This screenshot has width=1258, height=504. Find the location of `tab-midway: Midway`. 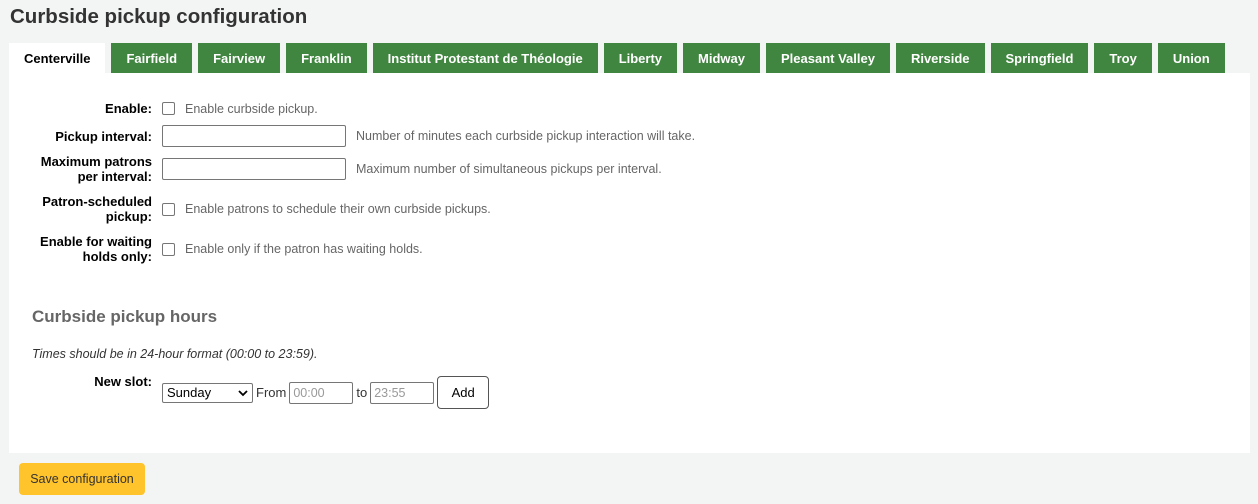

tab-midway: Midway is located at coordinates (721, 58).